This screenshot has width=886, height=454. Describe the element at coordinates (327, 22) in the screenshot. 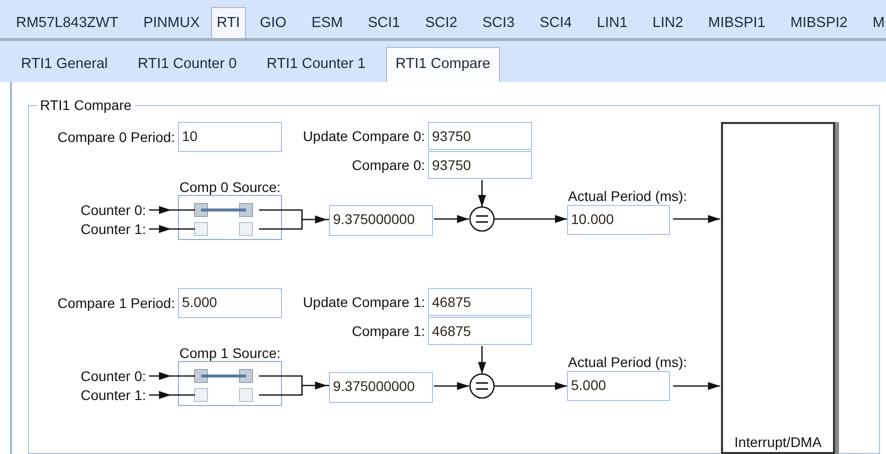

I see `tab: ESM` at that location.